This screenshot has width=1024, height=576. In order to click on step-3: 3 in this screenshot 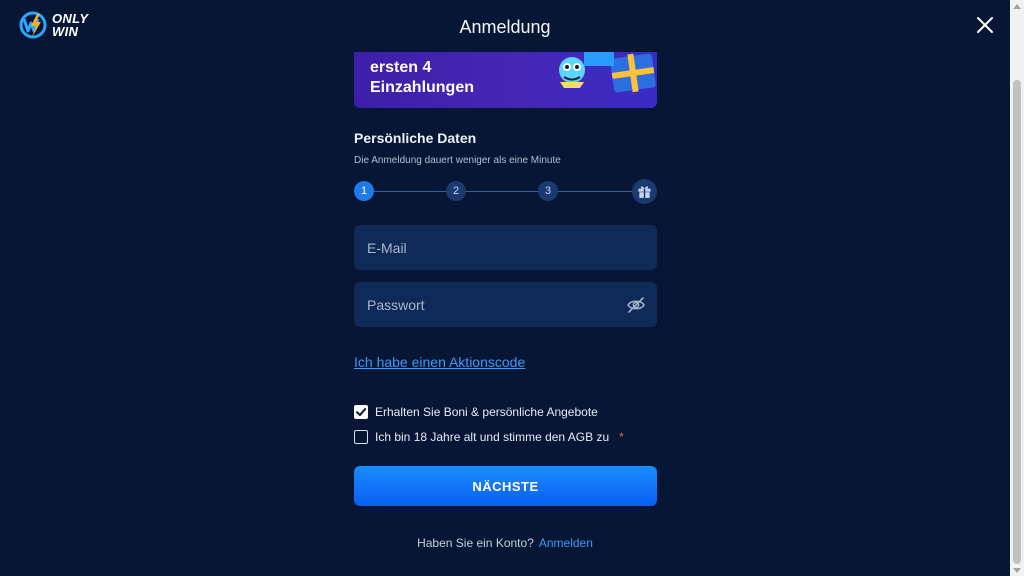, I will do `click(548, 191)`.